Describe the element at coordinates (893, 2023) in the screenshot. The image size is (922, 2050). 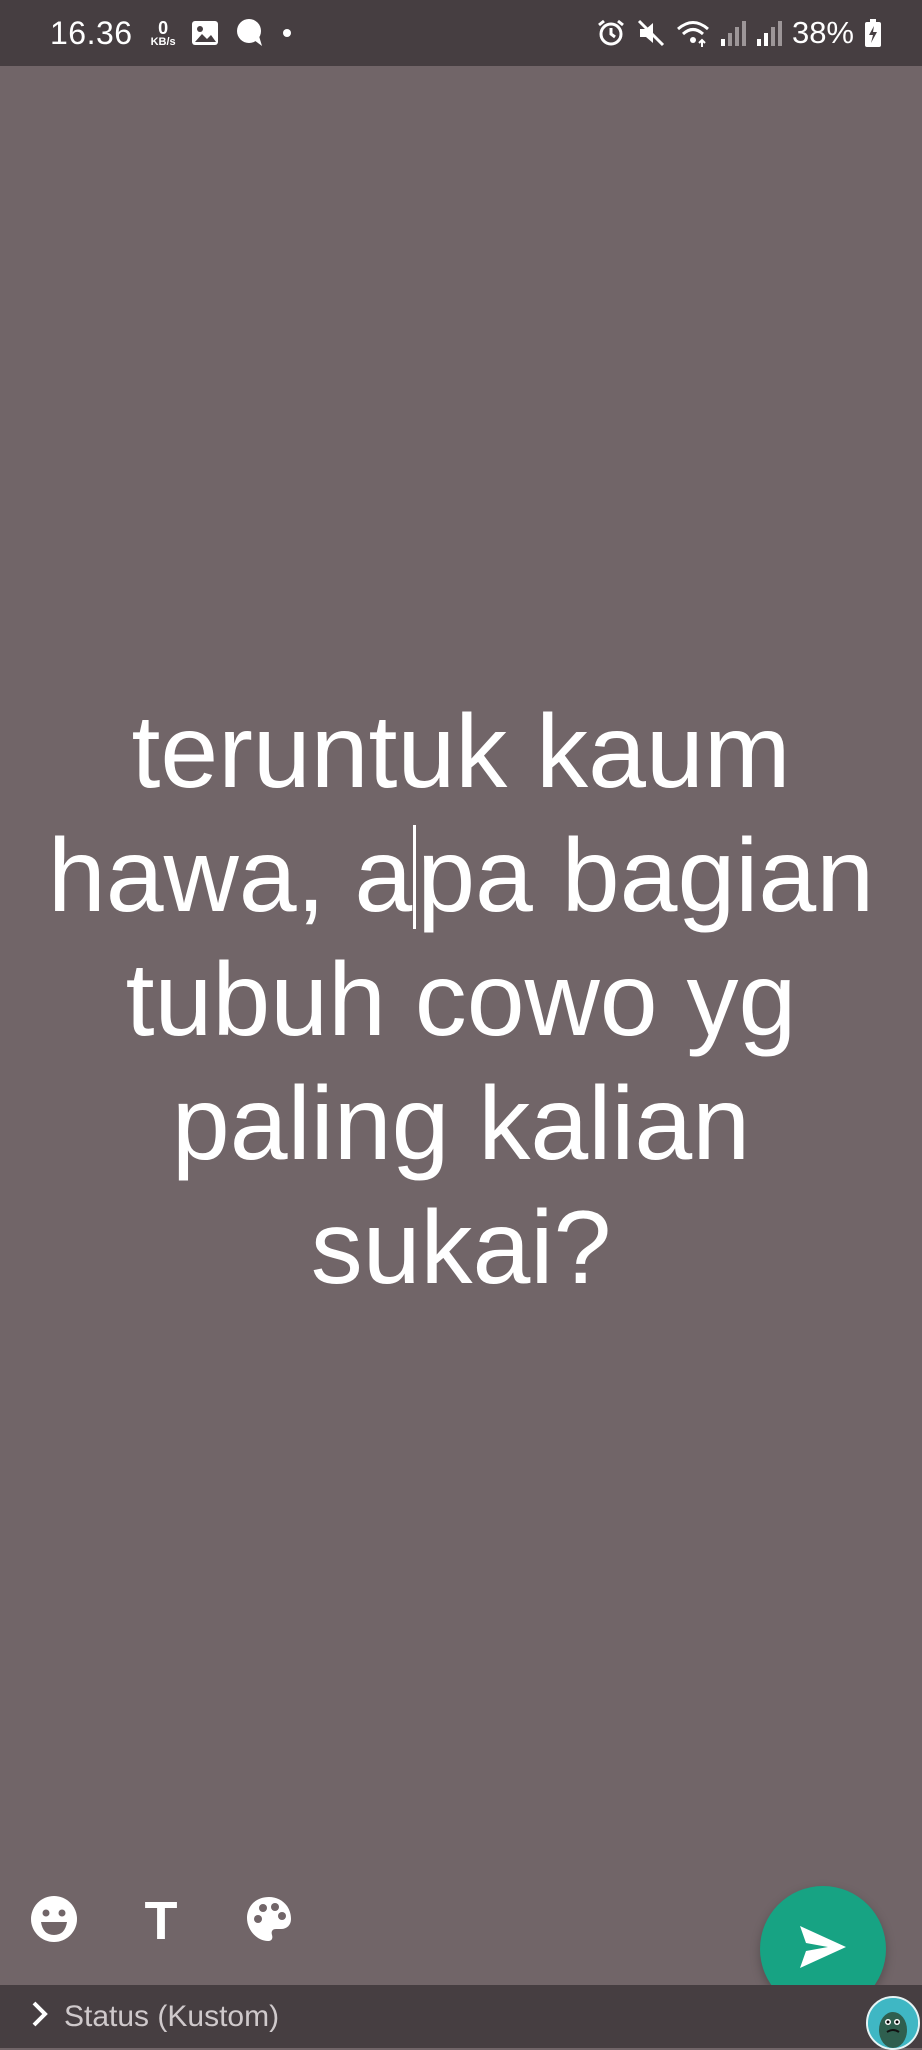
I see `avatar` at that location.